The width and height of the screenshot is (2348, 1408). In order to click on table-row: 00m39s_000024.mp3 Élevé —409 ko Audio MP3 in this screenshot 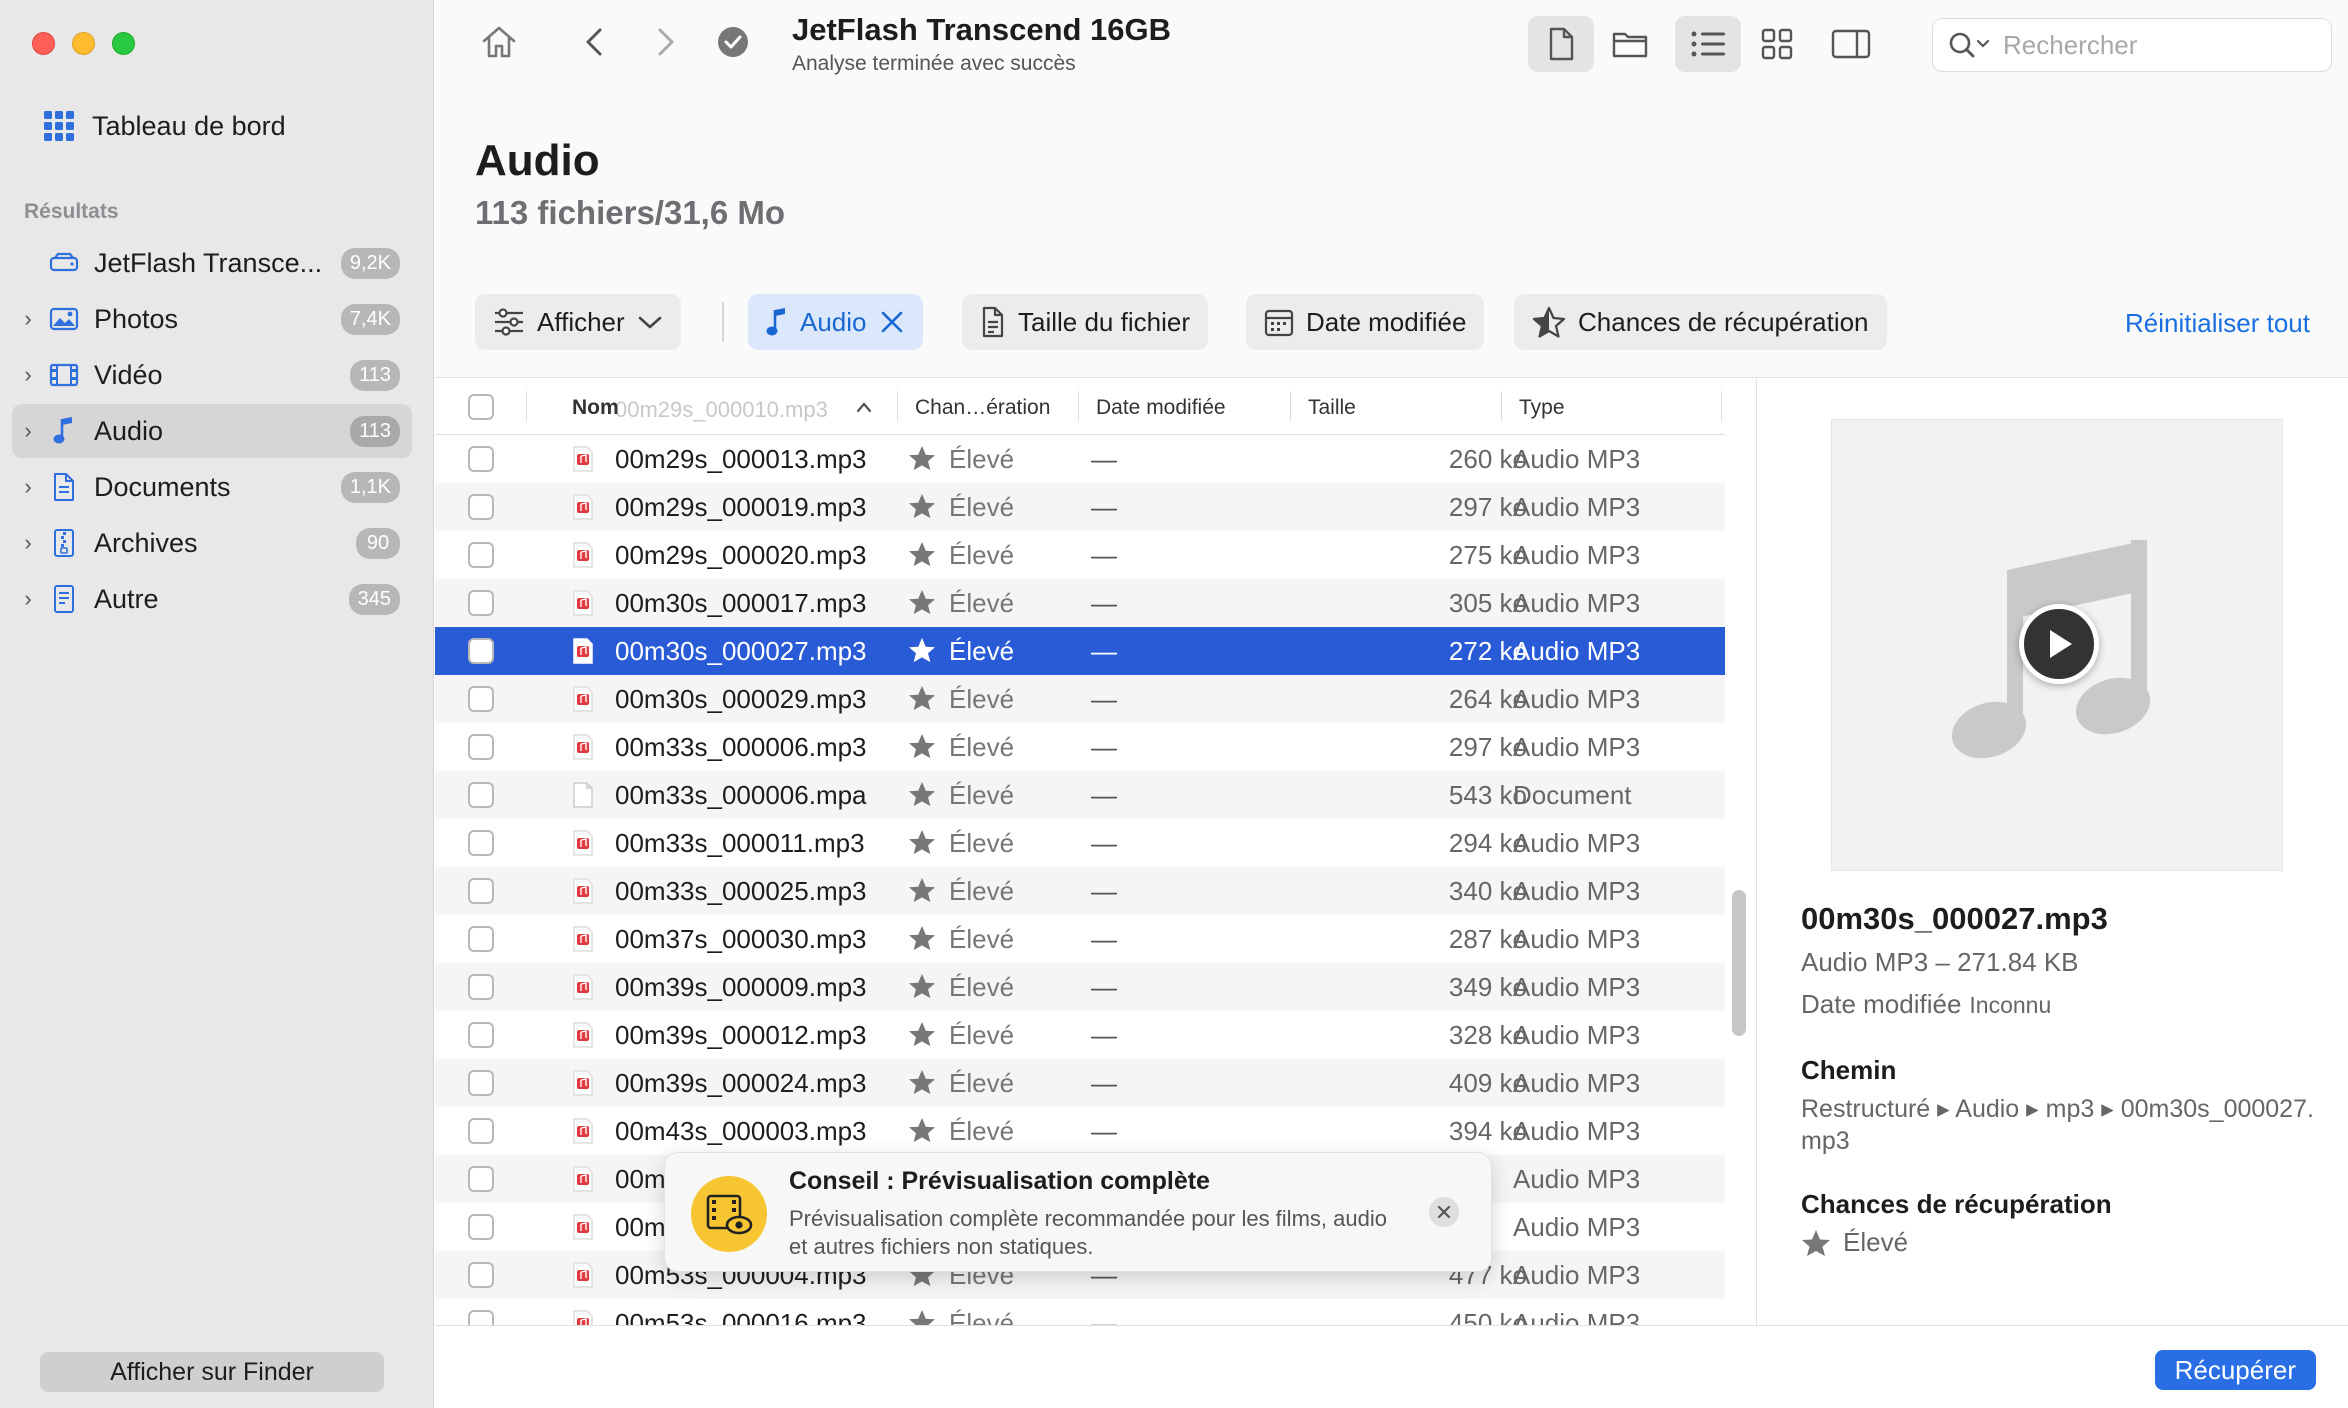, I will do `click(1080, 1083)`.